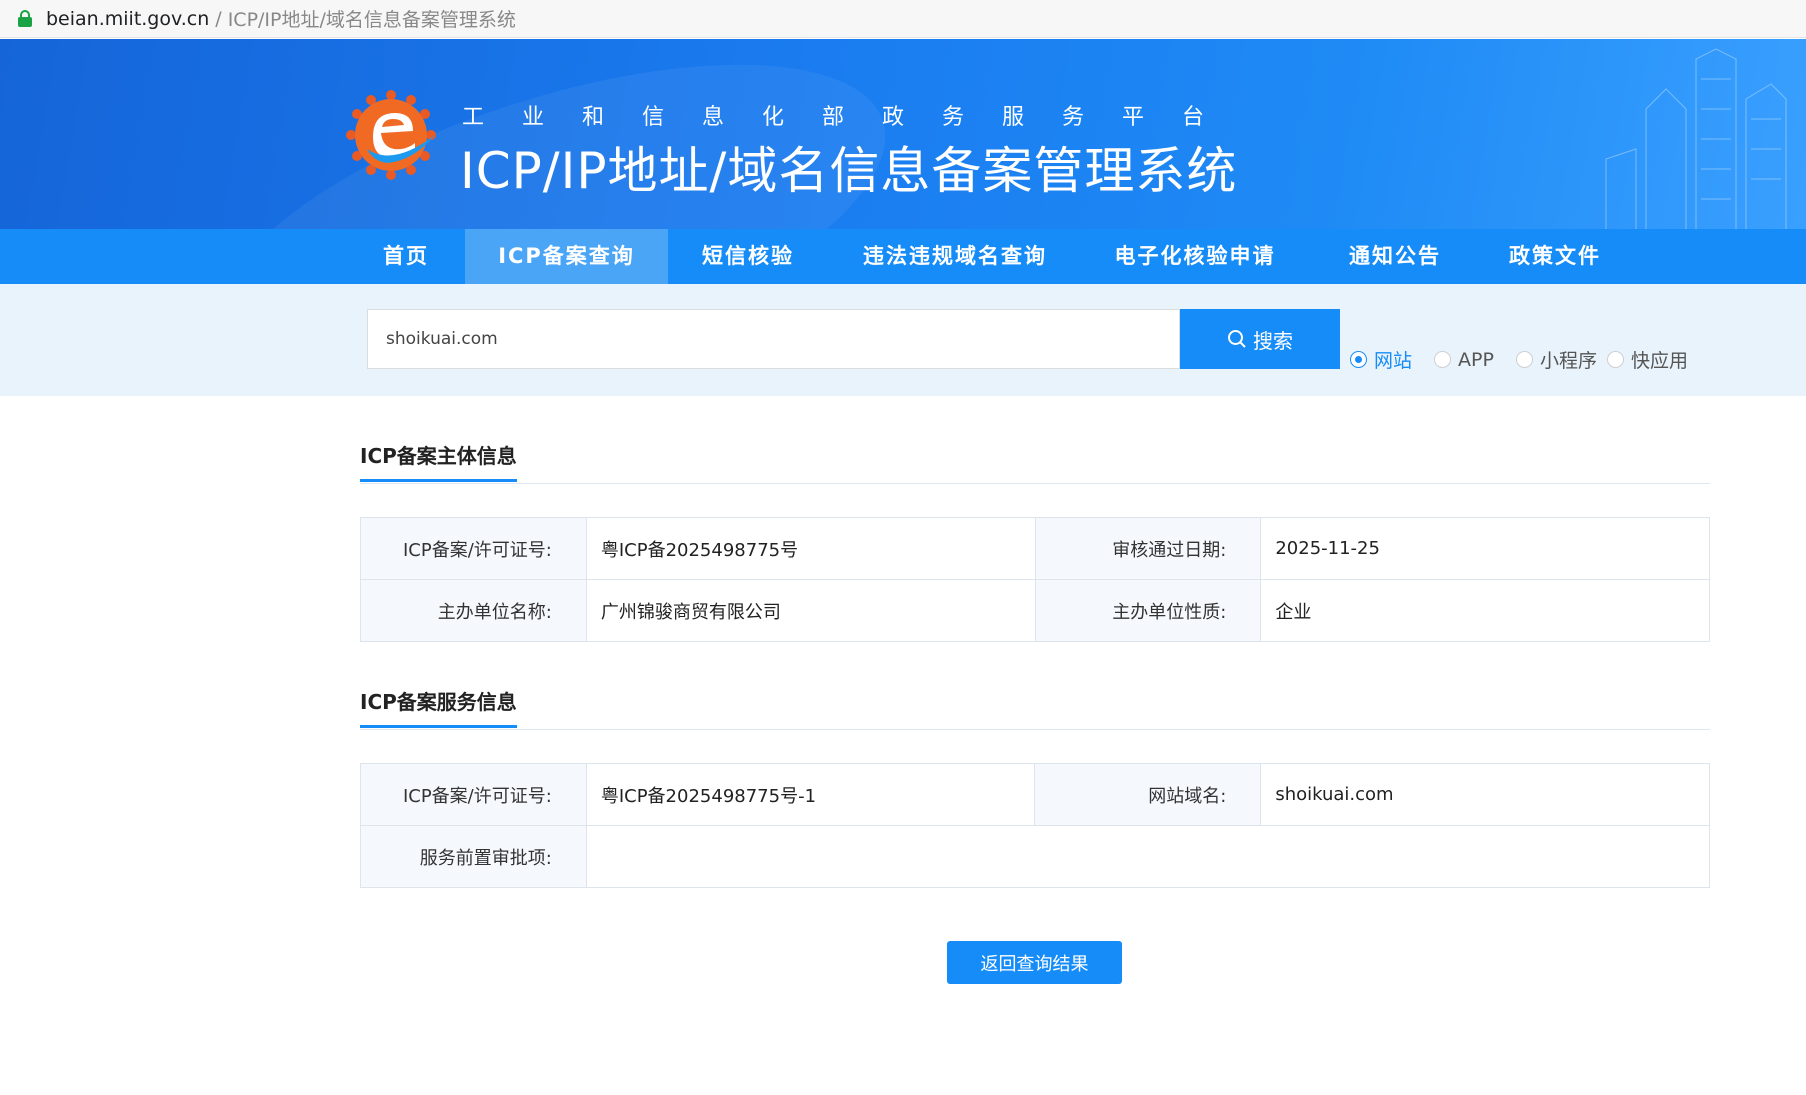 Image resolution: width=1806 pixels, height=1095 pixels. Describe the element at coordinates (1485, 548) in the screenshot. I see `approval-date-value: 2025-11-25` at that location.